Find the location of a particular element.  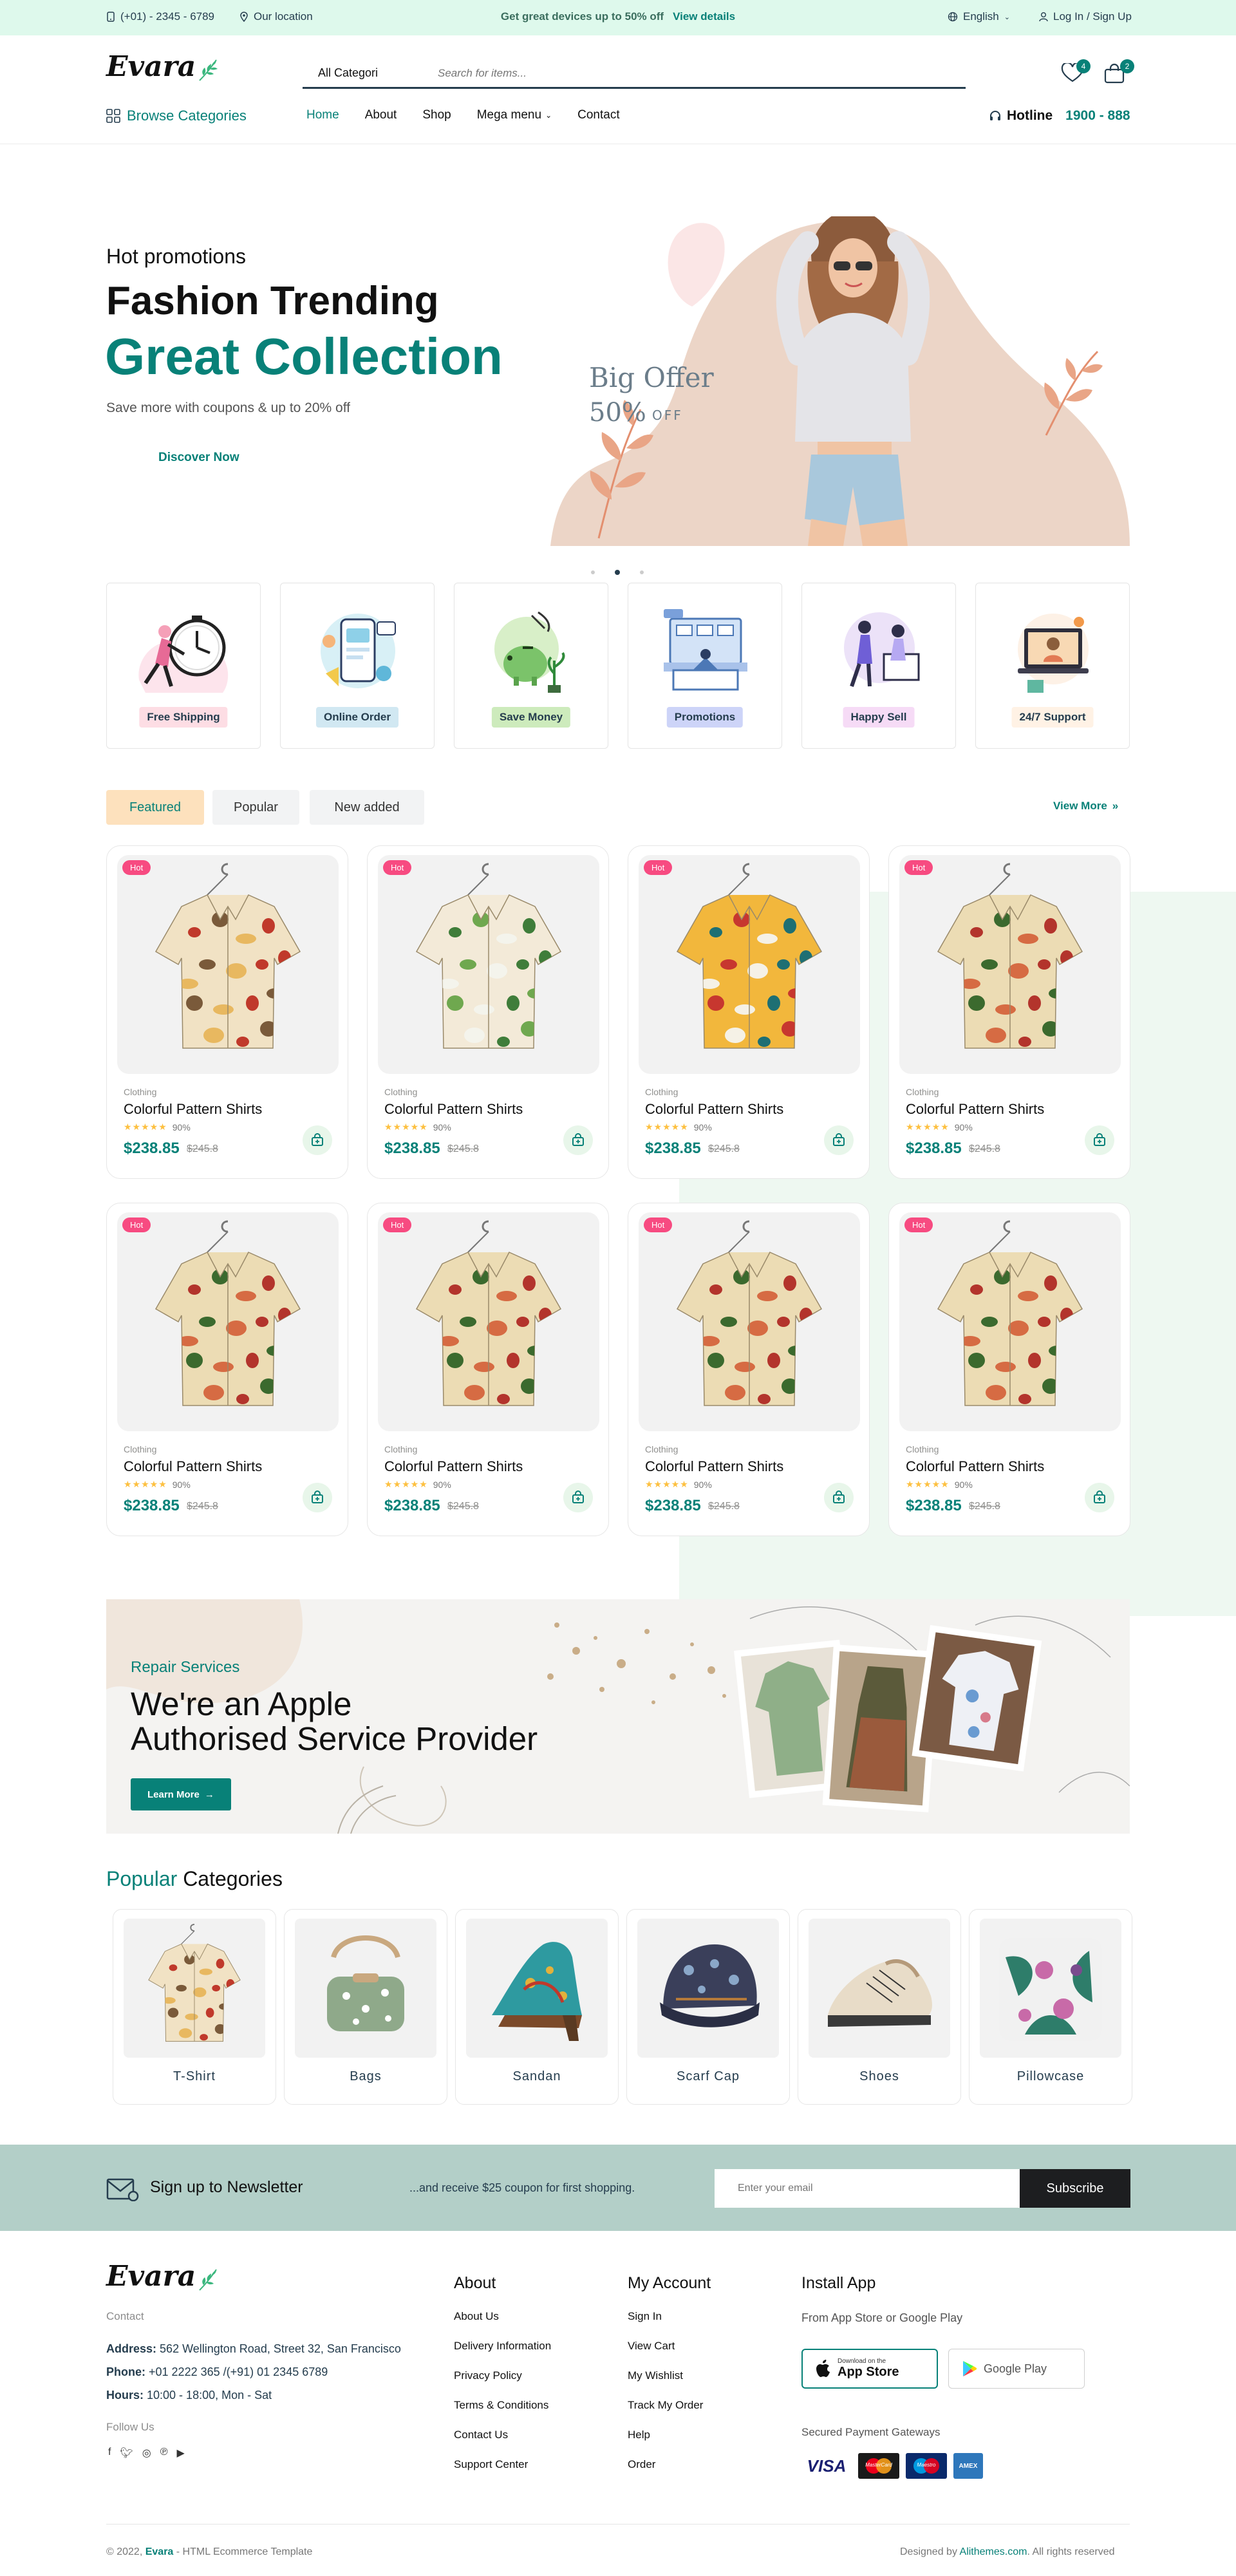

footer-link: Help is located at coordinates (666, 2443).